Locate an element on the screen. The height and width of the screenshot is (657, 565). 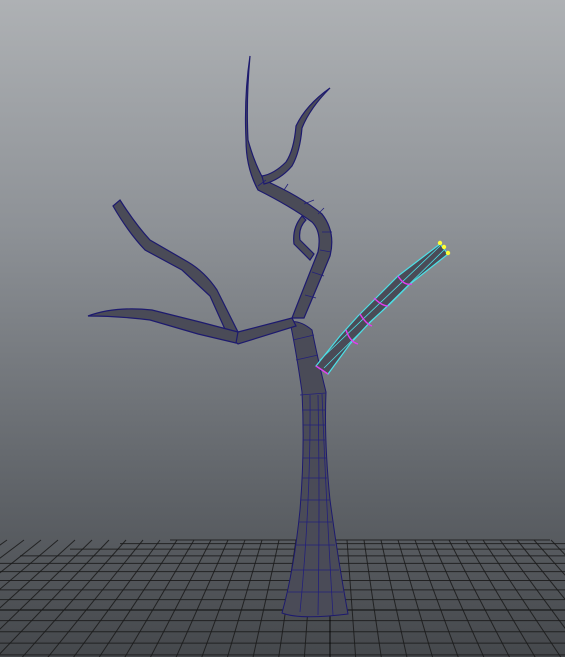
branch-top-body is located at coordinates (288, 187).